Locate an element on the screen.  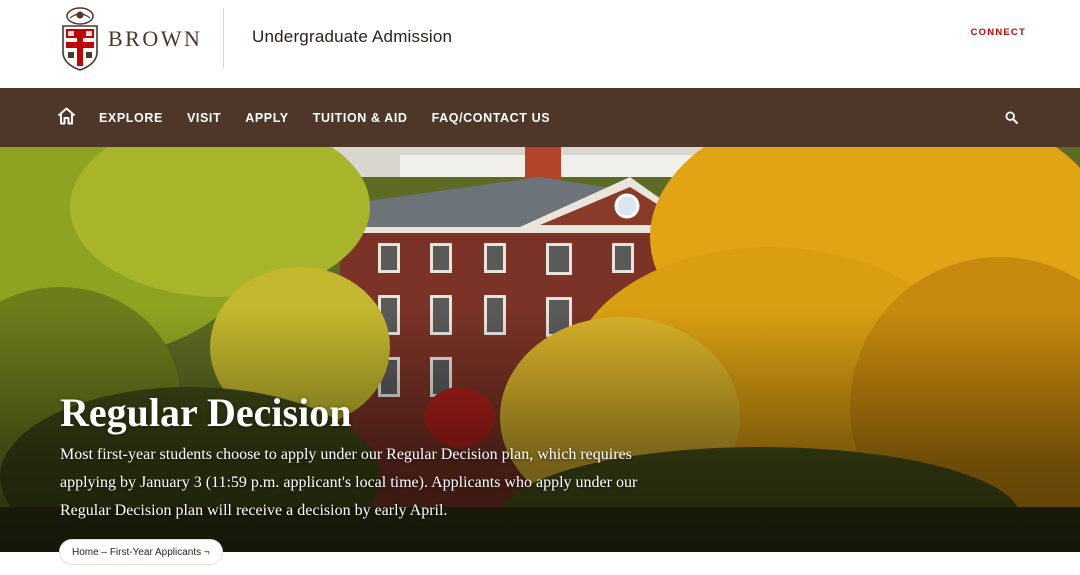
nav-item-tuition-aid: TUITION & AID is located at coordinates (360, 118).